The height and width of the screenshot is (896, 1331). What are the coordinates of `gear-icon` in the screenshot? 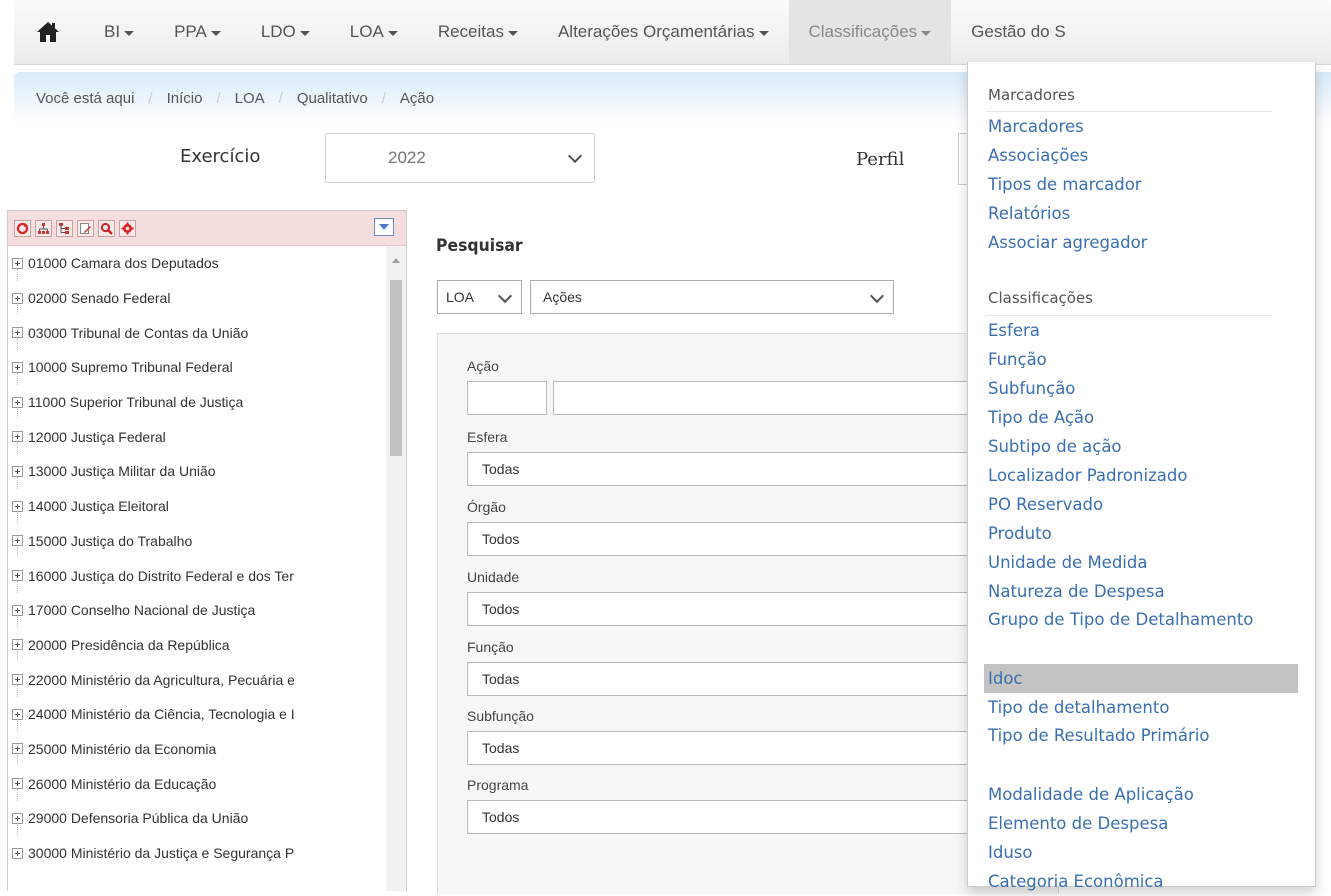 It's located at (127, 228).